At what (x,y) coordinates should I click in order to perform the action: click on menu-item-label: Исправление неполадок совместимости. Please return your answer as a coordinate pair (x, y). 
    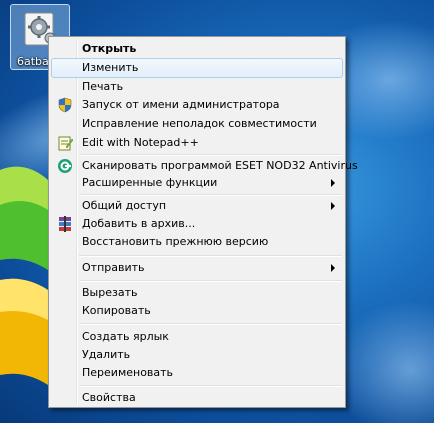
    Looking at the image, I should click on (199, 123).